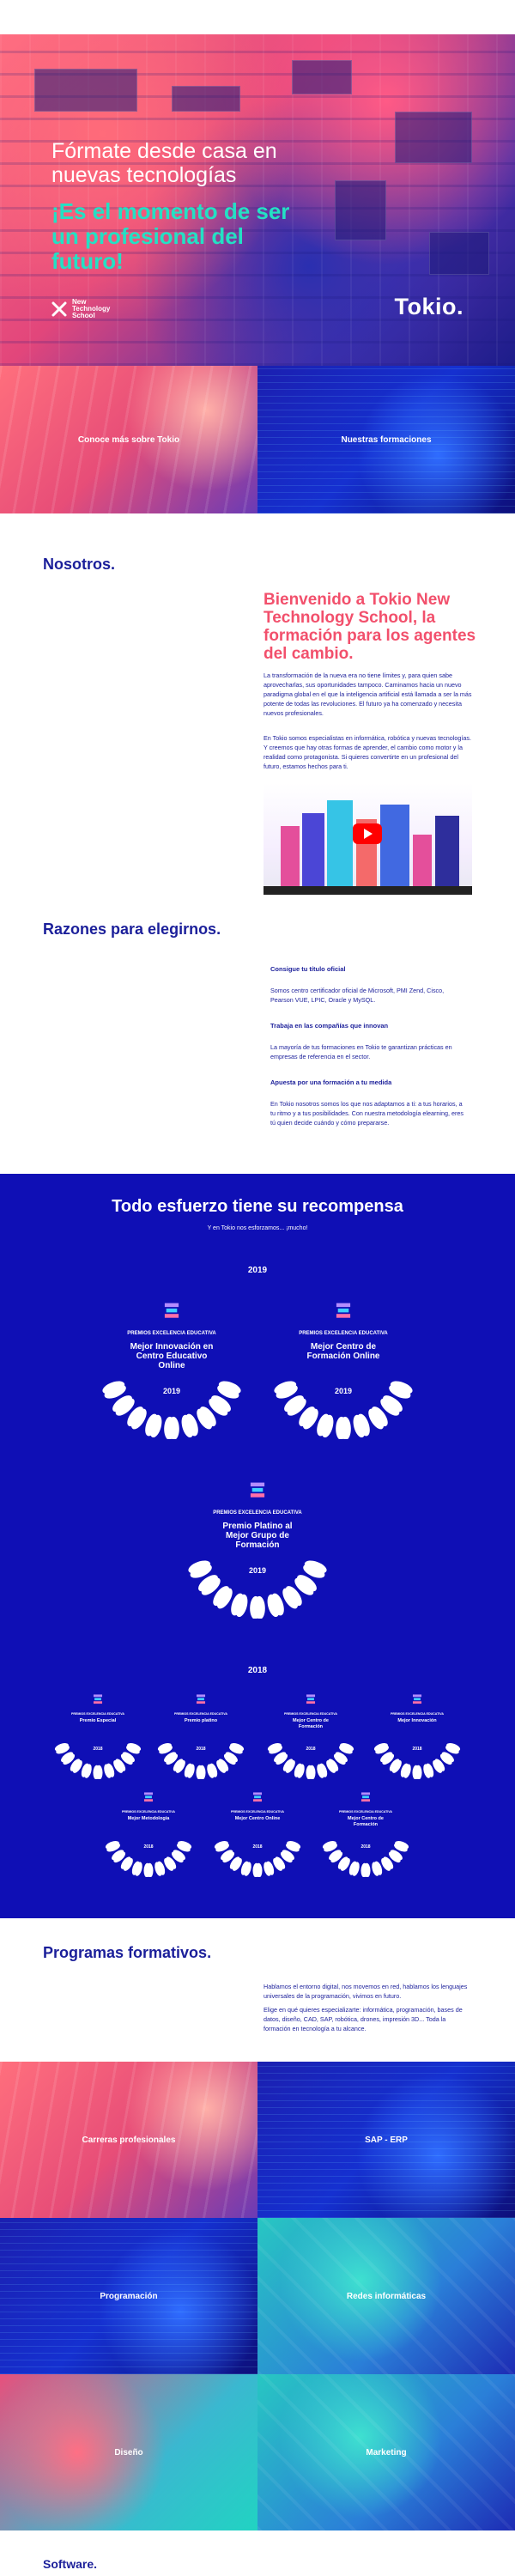 The height and width of the screenshot is (2576, 515). Describe the element at coordinates (132, 929) in the screenshot. I see `section-title-razones: Razones para elegirnos.` at that location.